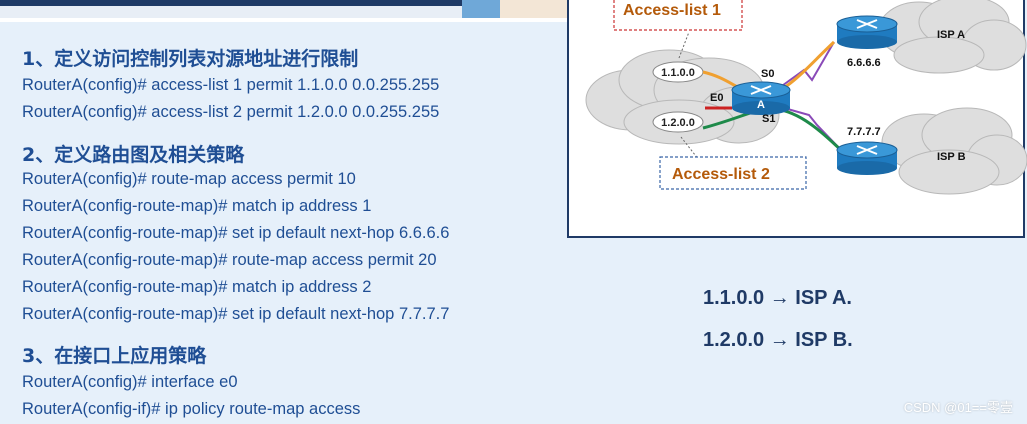 The height and width of the screenshot is (424, 1027). What do you see at coordinates (672, 10) in the screenshot?
I see `callout-1-label: Access-list 1` at bounding box center [672, 10].